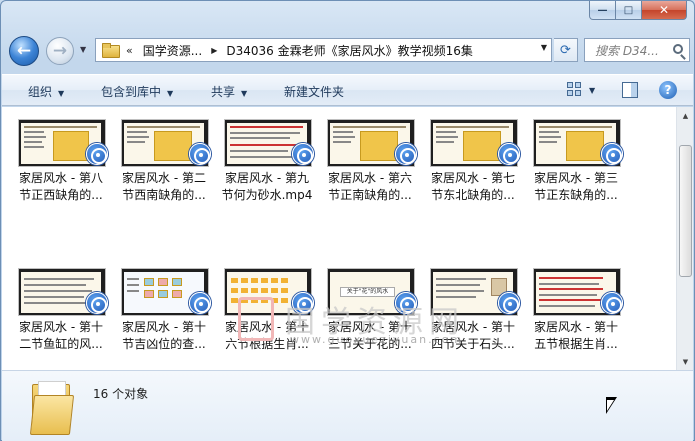 The image size is (695, 441). I want to click on preview-pane-icon, so click(630, 90).